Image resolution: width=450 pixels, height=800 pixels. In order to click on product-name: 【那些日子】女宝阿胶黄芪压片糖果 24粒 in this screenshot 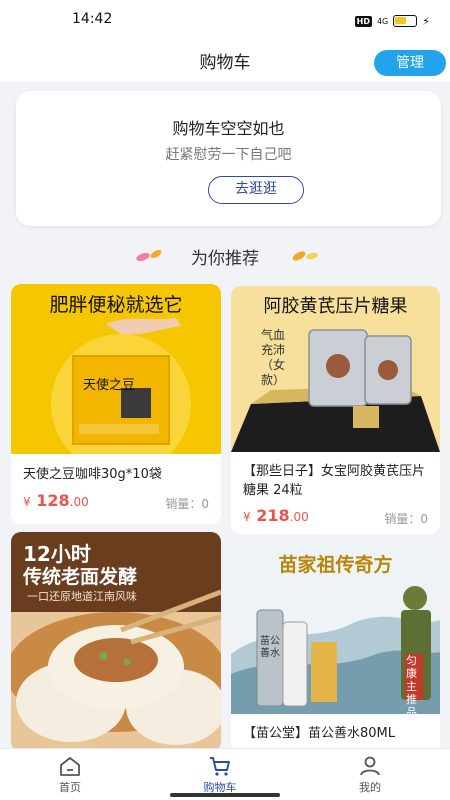, I will do `click(334, 481)`.